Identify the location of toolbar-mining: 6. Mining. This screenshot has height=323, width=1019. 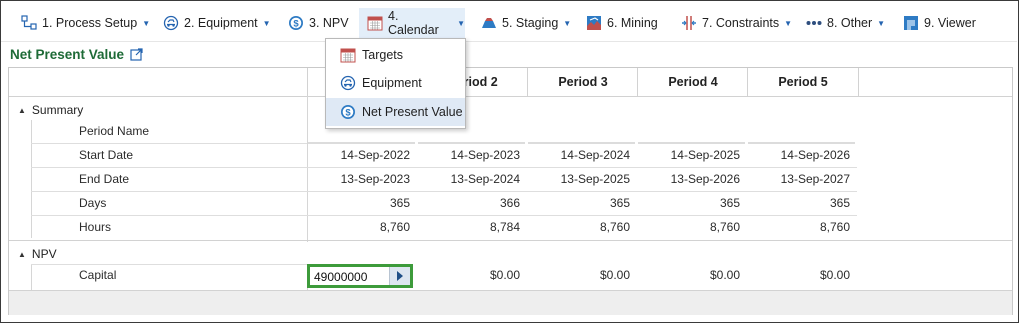
(622, 23).